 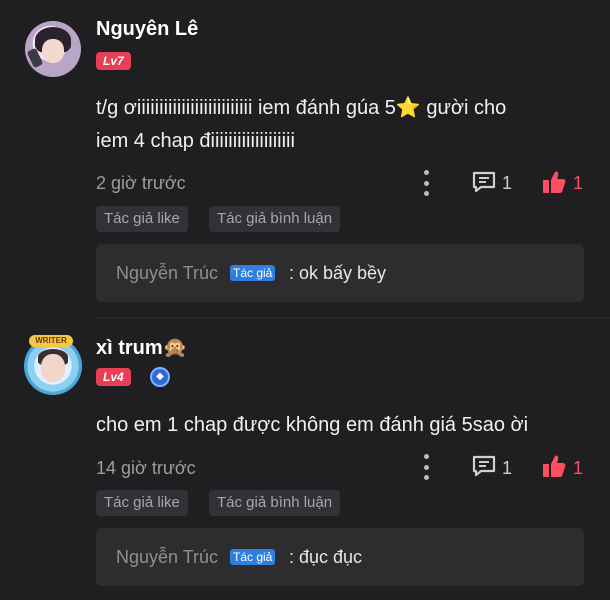 What do you see at coordinates (195, 141) in the screenshot?
I see `comment-line: iem 4 chap điiiiiiiiiiiiiiiiiii` at bounding box center [195, 141].